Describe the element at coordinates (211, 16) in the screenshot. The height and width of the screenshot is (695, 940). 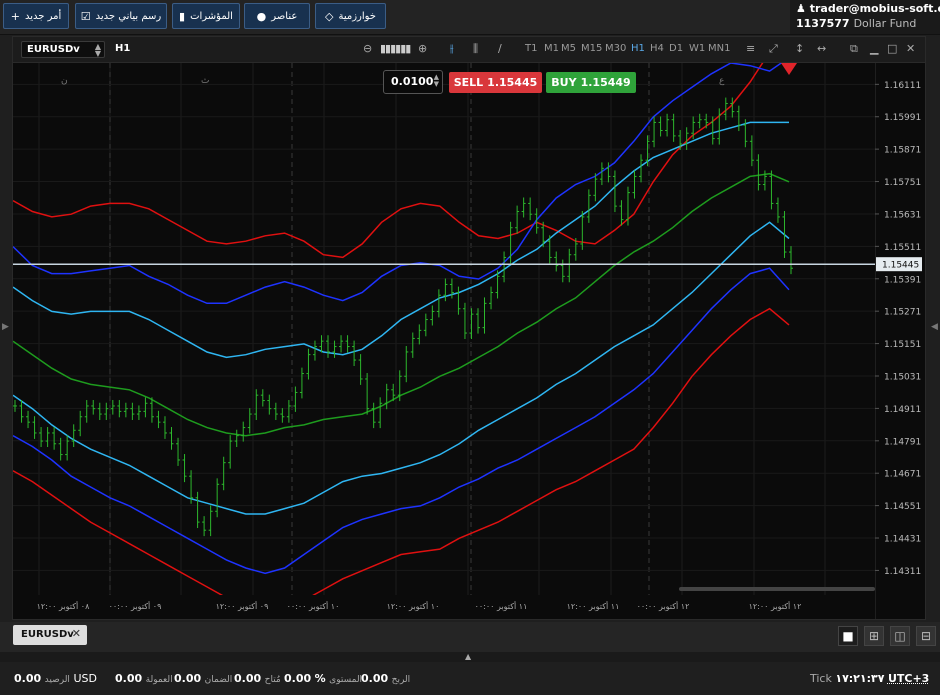
I see `indicators-label: المؤشرات` at that location.